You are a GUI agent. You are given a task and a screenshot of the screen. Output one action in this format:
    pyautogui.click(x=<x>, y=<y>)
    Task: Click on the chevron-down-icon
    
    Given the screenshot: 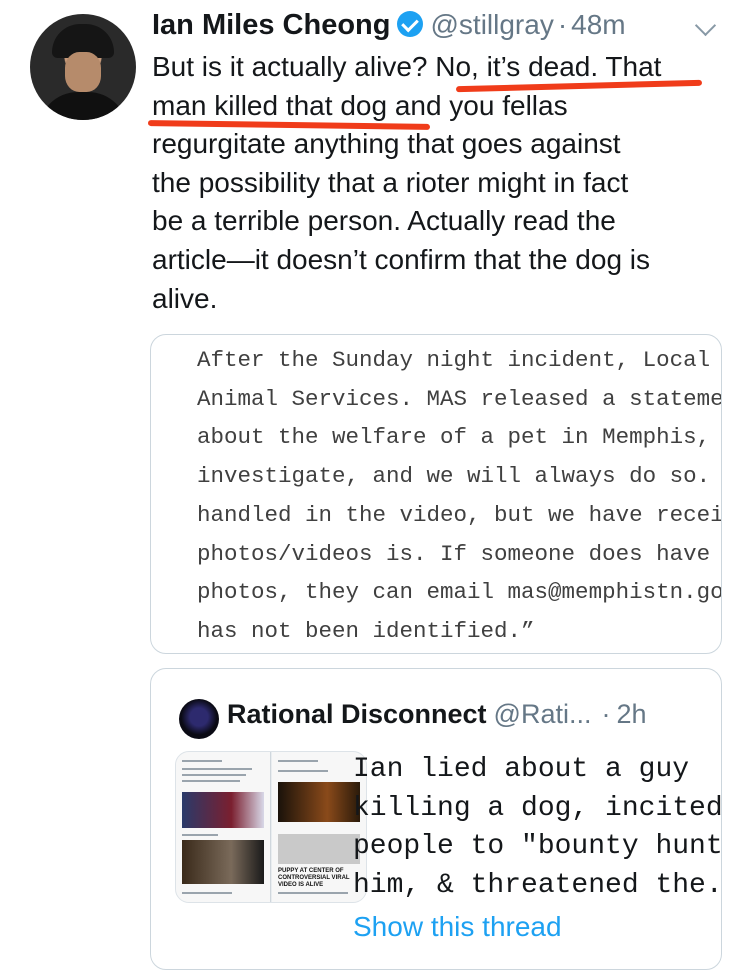 What is the action you would take?
    pyautogui.click(x=705, y=25)
    